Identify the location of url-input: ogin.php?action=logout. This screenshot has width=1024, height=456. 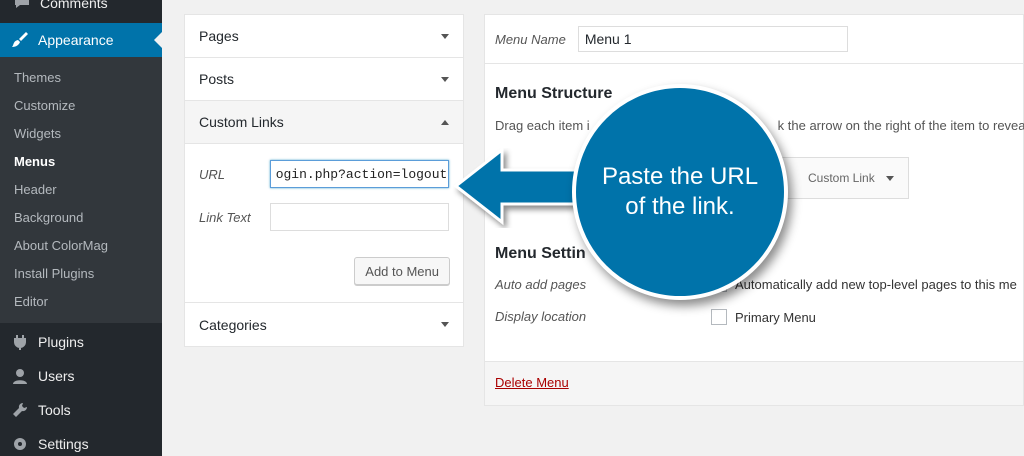
(359, 174).